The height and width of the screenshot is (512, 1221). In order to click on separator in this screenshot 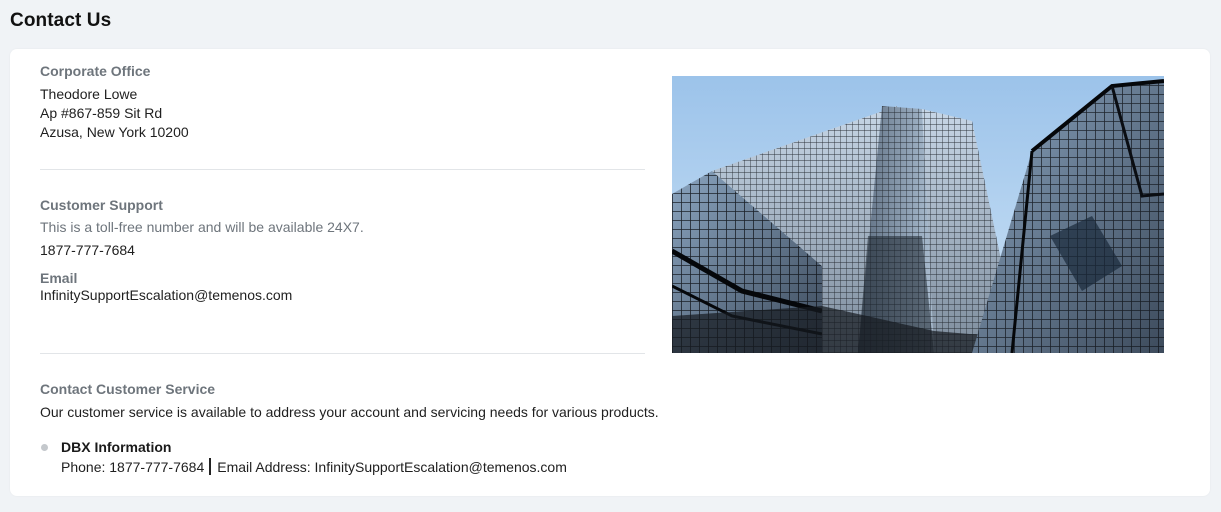, I will do `click(210, 466)`.